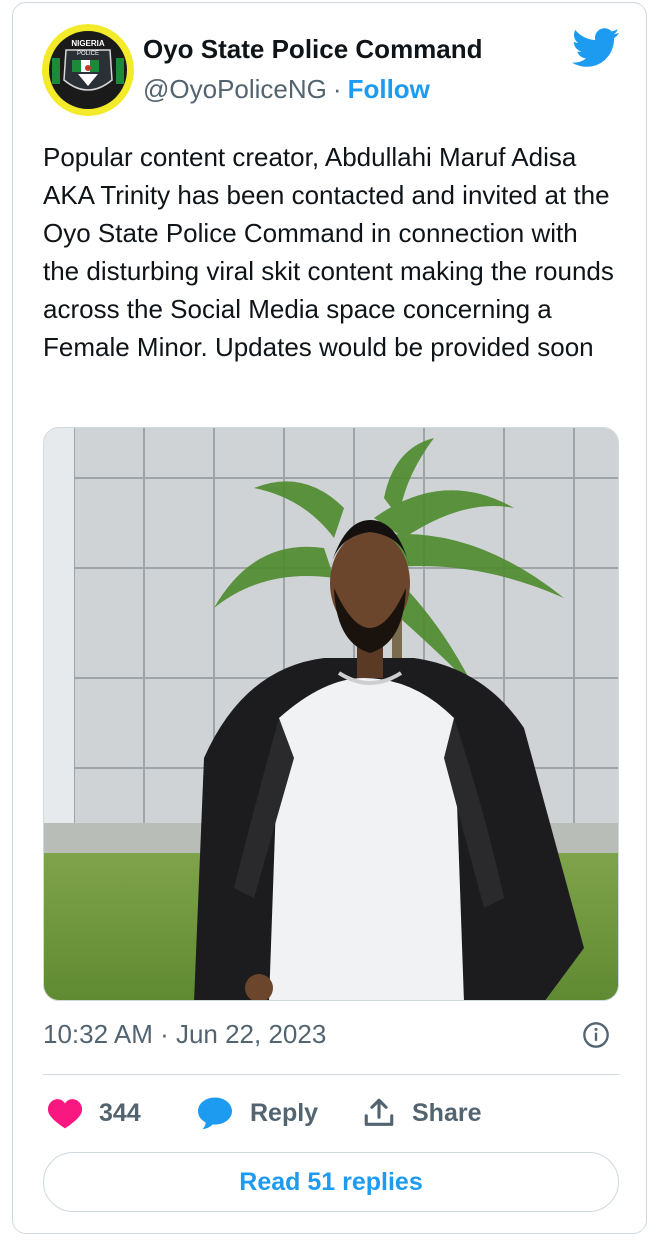  I want to click on read-replies-label: Read 51 replies, so click(331, 1181).